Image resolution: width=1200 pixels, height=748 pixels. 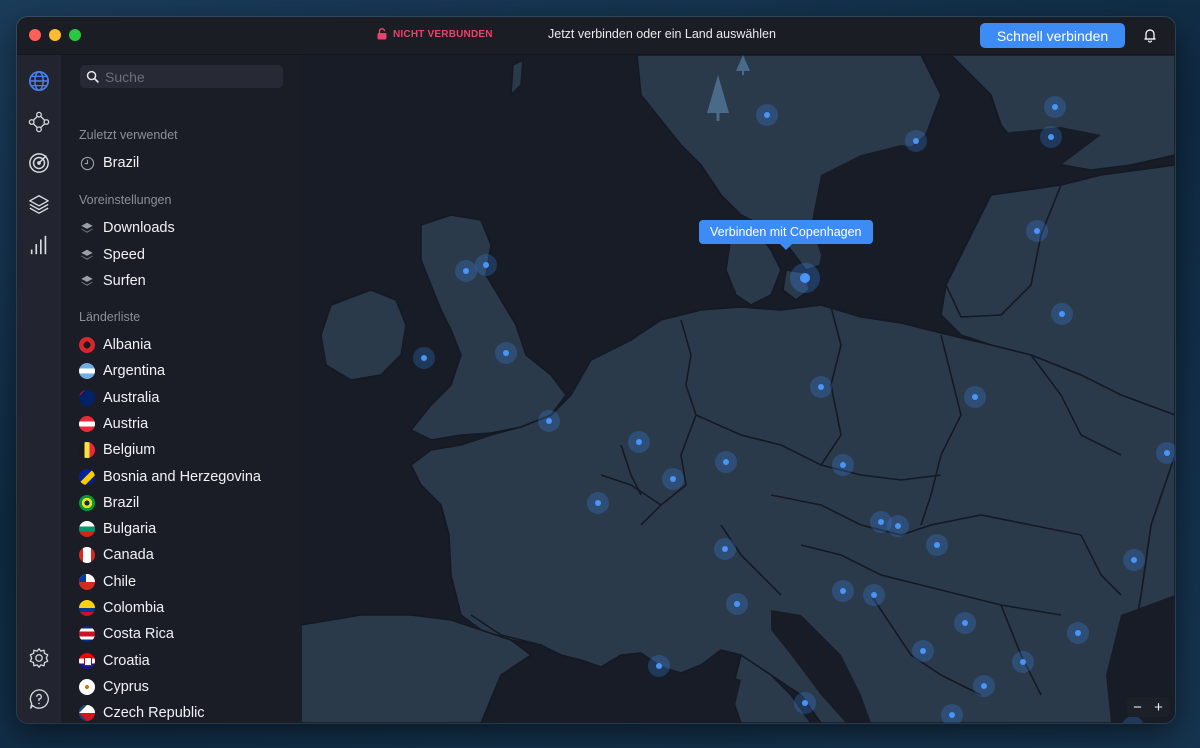 What do you see at coordinates (87, 371) in the screenshot?
I see `flag-argentina-icon` at bounding box center [87, 371].